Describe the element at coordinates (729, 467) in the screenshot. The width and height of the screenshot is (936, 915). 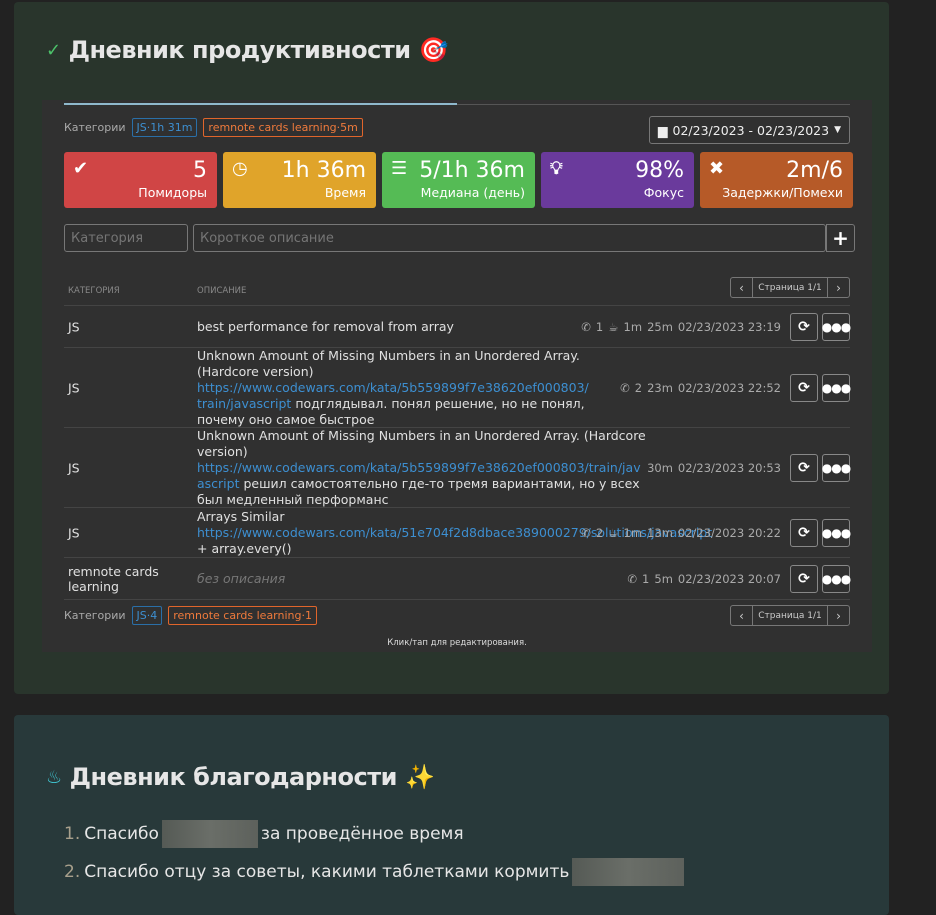
I see `datetime: 02/23/2023 20:53` at that location.